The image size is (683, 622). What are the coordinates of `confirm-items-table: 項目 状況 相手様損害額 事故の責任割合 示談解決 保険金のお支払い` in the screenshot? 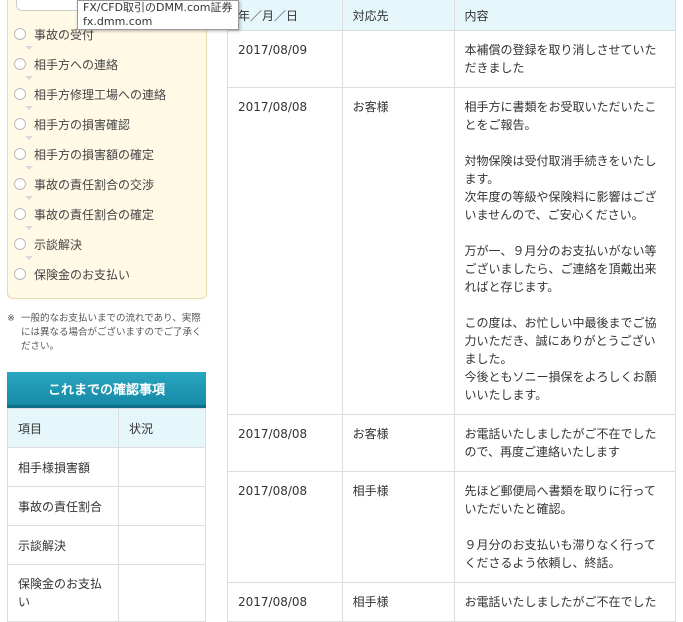 It's located at (106, 515).